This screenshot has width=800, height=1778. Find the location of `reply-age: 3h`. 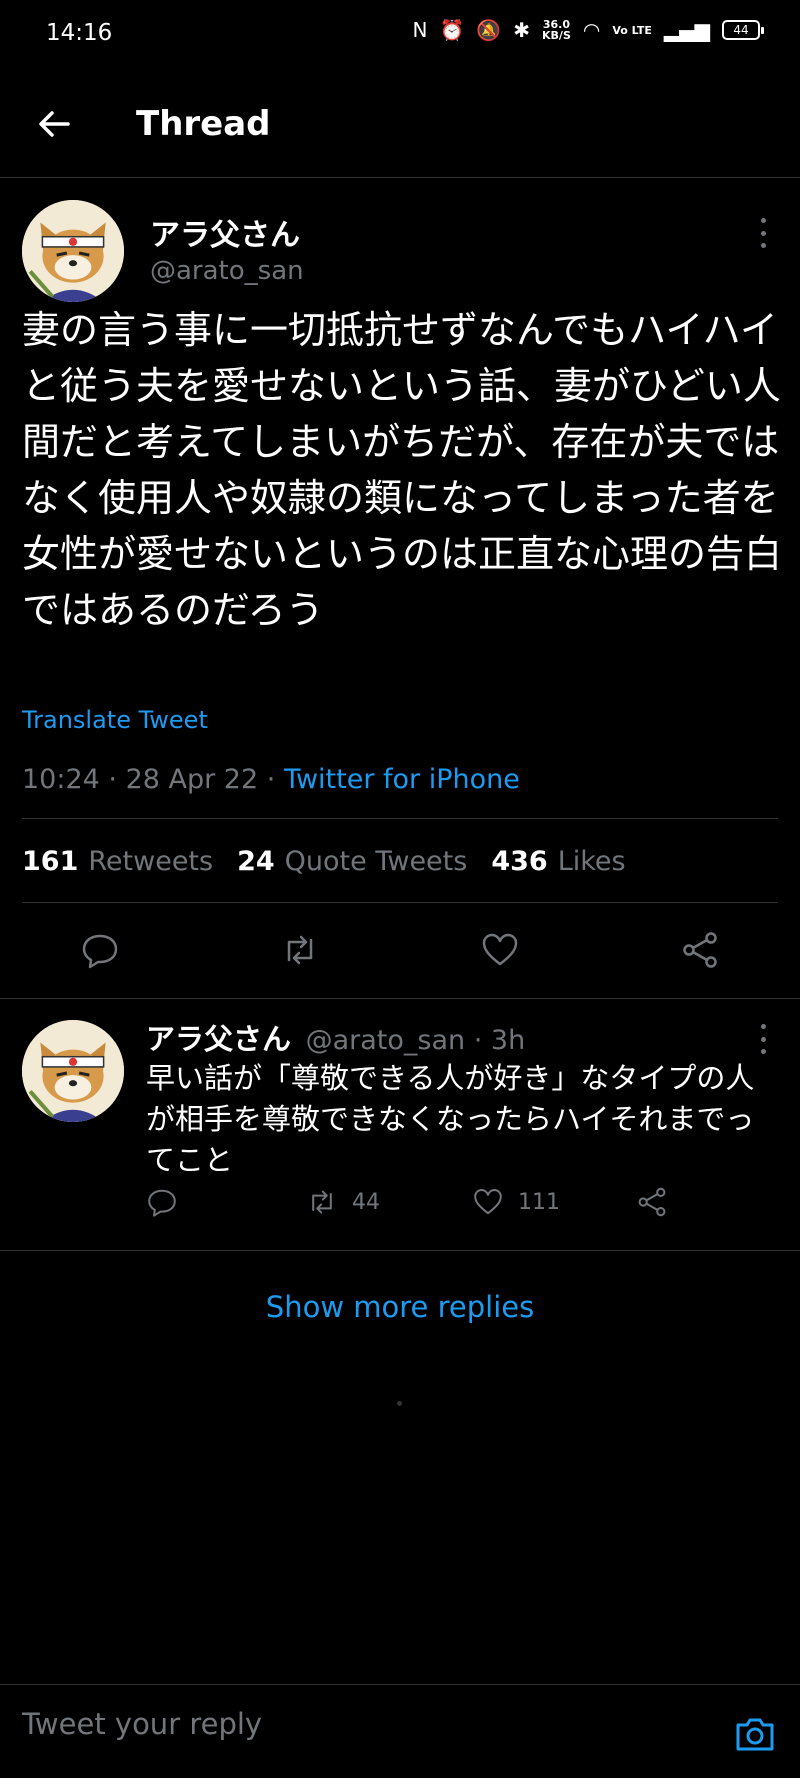

reply-age: 3h is located at coordinates (508, 1040).